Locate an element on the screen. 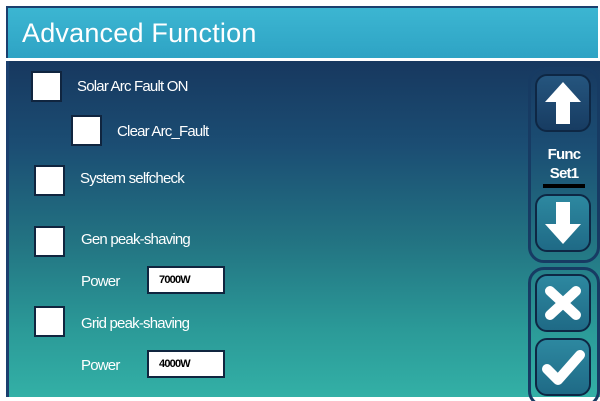  page-nav-group: Func Set1 is located at coordinates (564, 165).